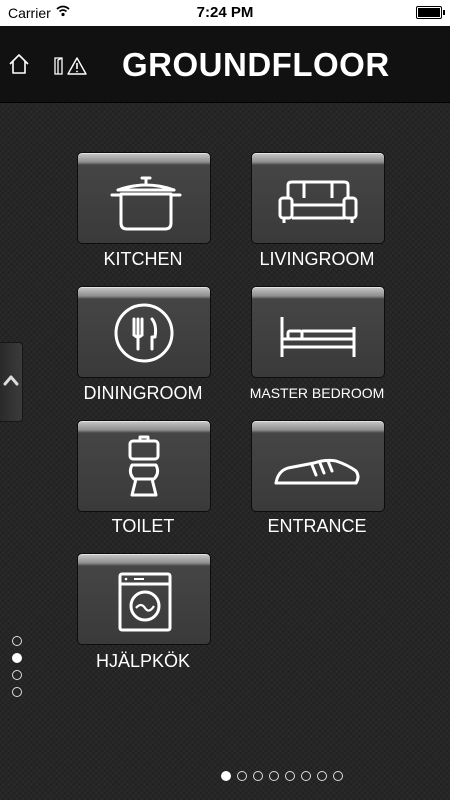 The height and width of the screenshot is (800, 450). I want to click on page-indicator, so click(282, 776).